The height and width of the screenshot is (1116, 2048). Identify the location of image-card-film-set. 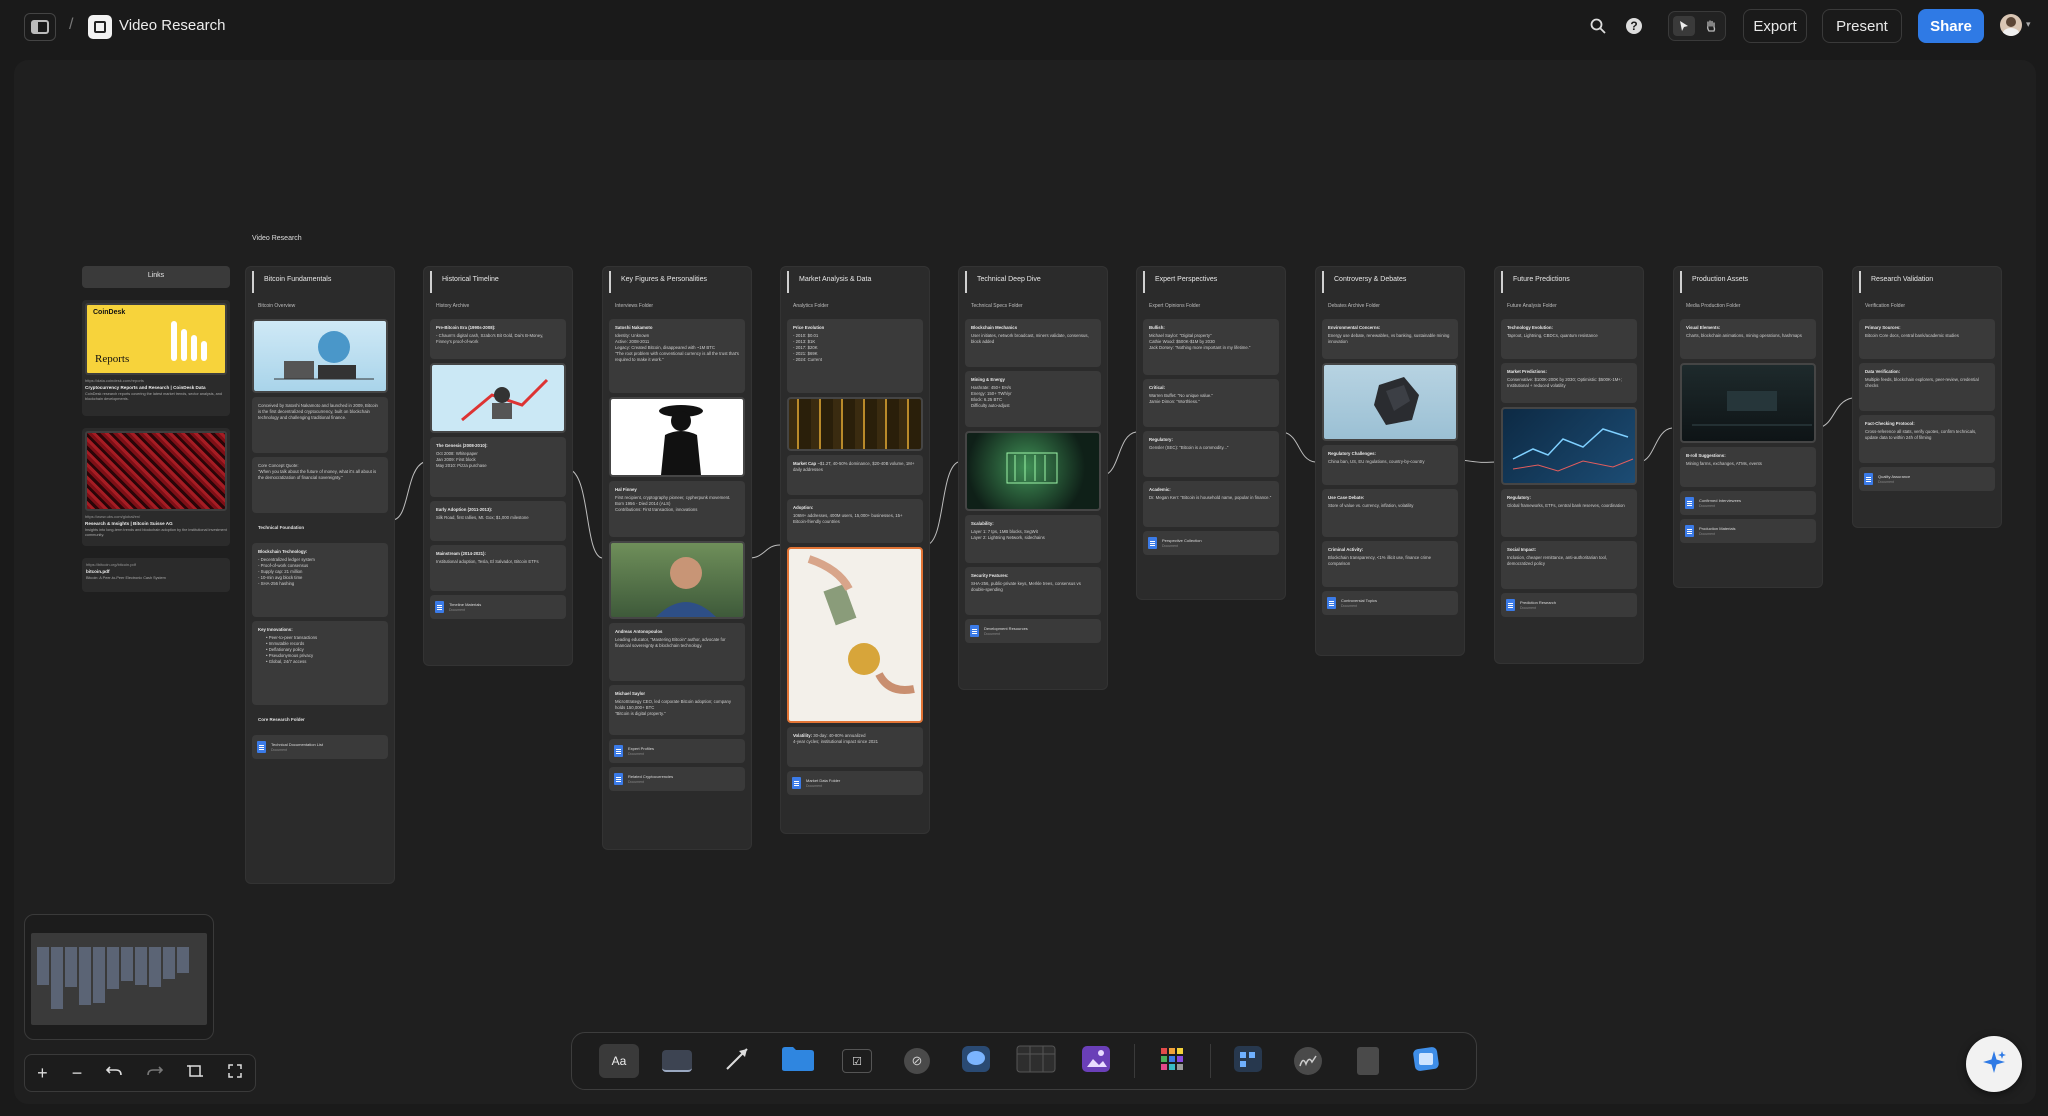
(1748, 403).